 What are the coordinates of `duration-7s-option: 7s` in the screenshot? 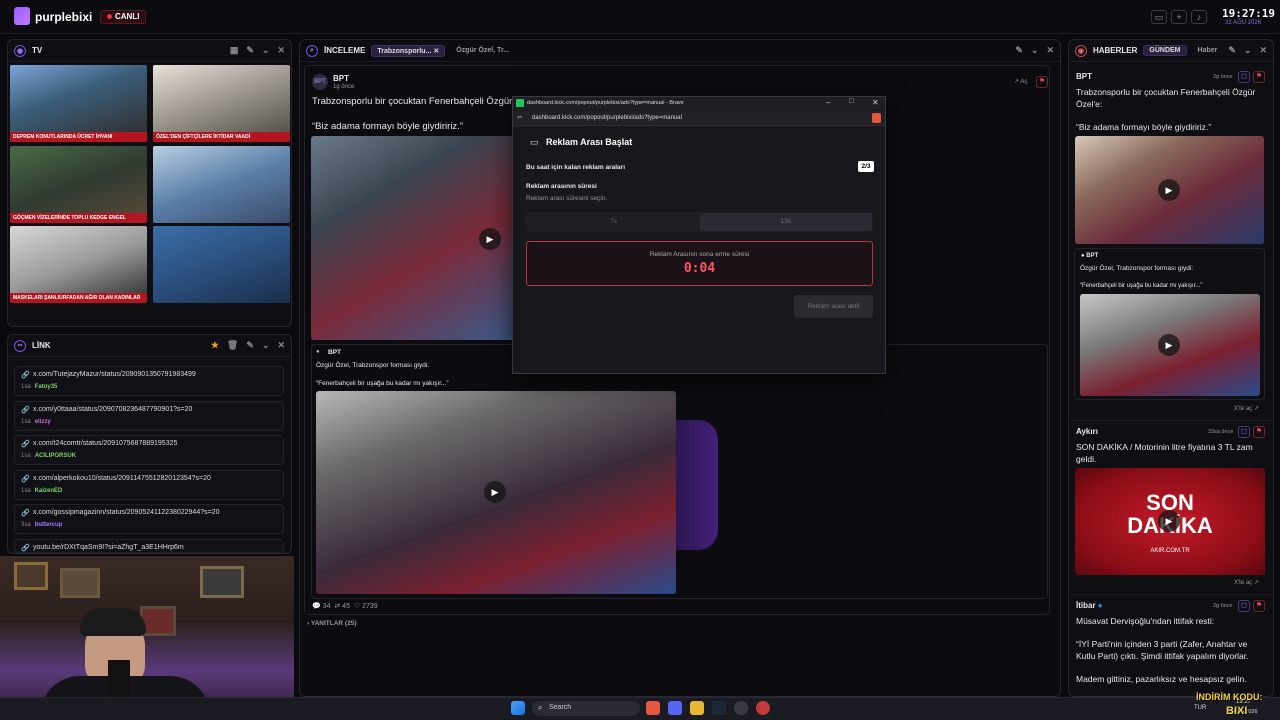 It's located at (613, 222).